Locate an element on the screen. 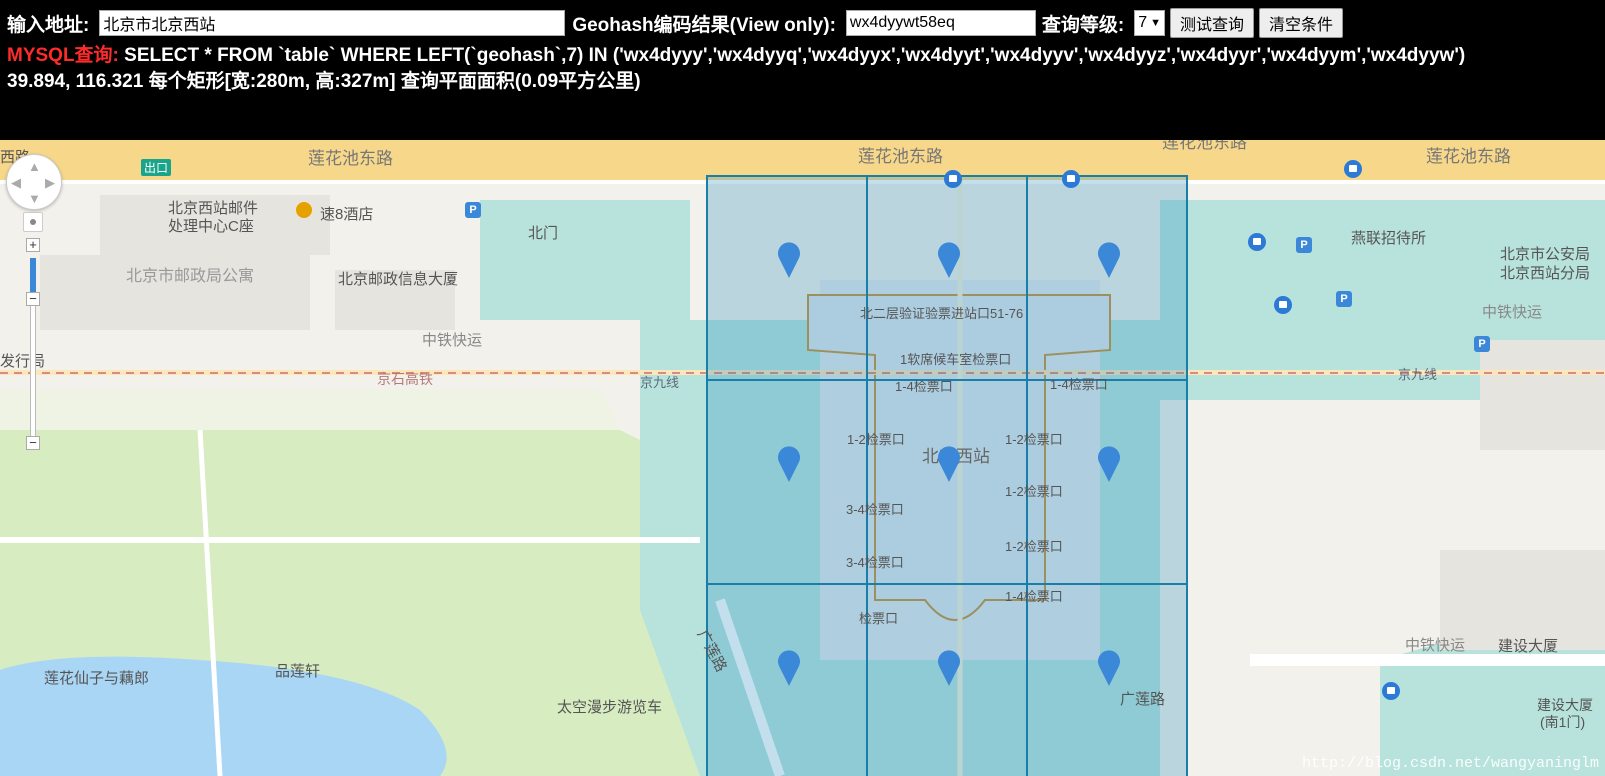 The width and height of the screenshot is (1605, 776). zoom-out-icon: − is located at coordinates (33, 443).